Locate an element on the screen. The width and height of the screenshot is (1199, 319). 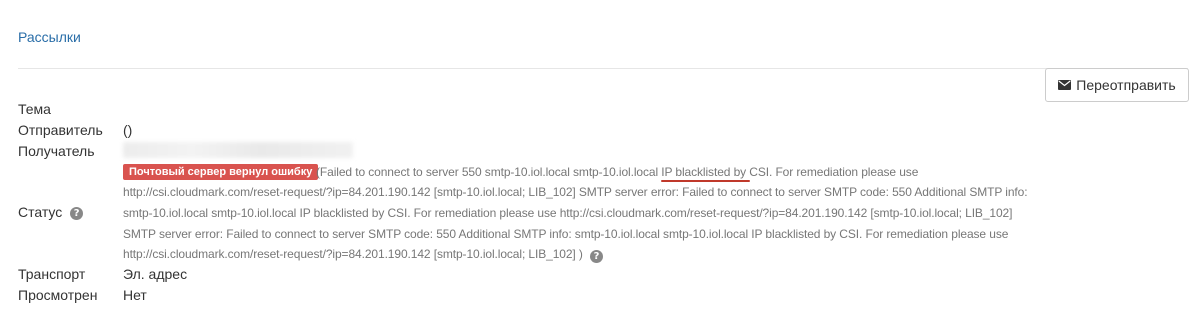
resend-button-label: Переотправить is located at coordinates (1126, 85).